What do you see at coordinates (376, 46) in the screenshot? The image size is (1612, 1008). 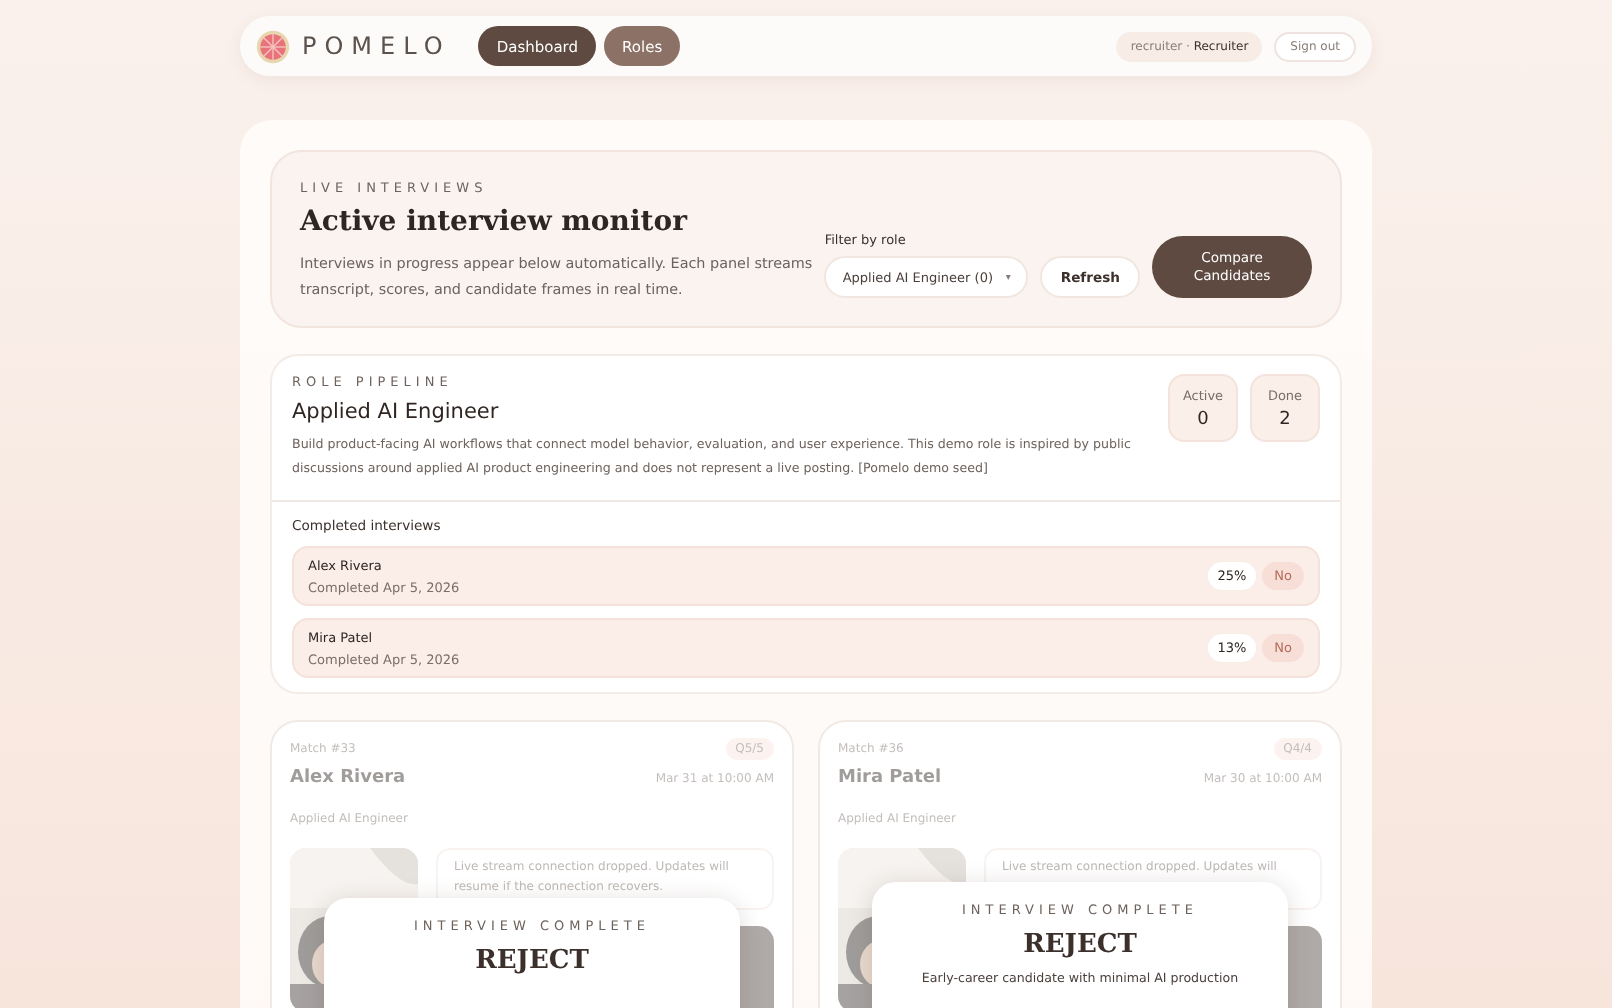 I see `brand-name: POMELO` at bounding box center [376, 46].